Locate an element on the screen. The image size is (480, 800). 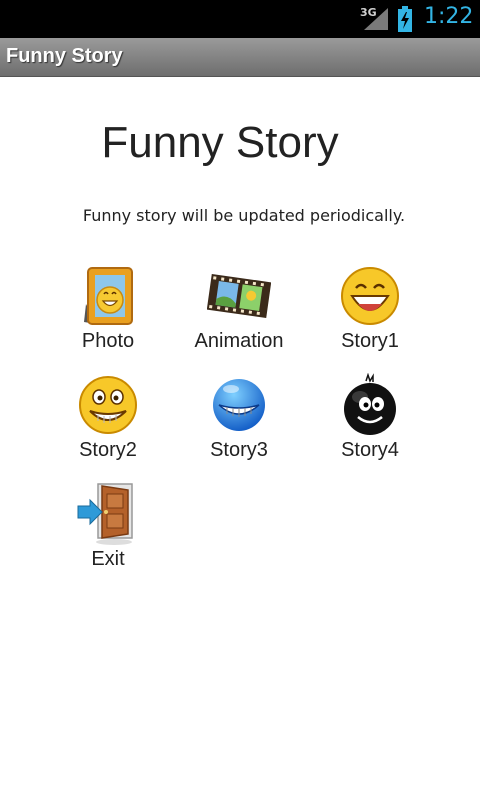
menu-item-label: Exit is located at coordinates (108, 559).